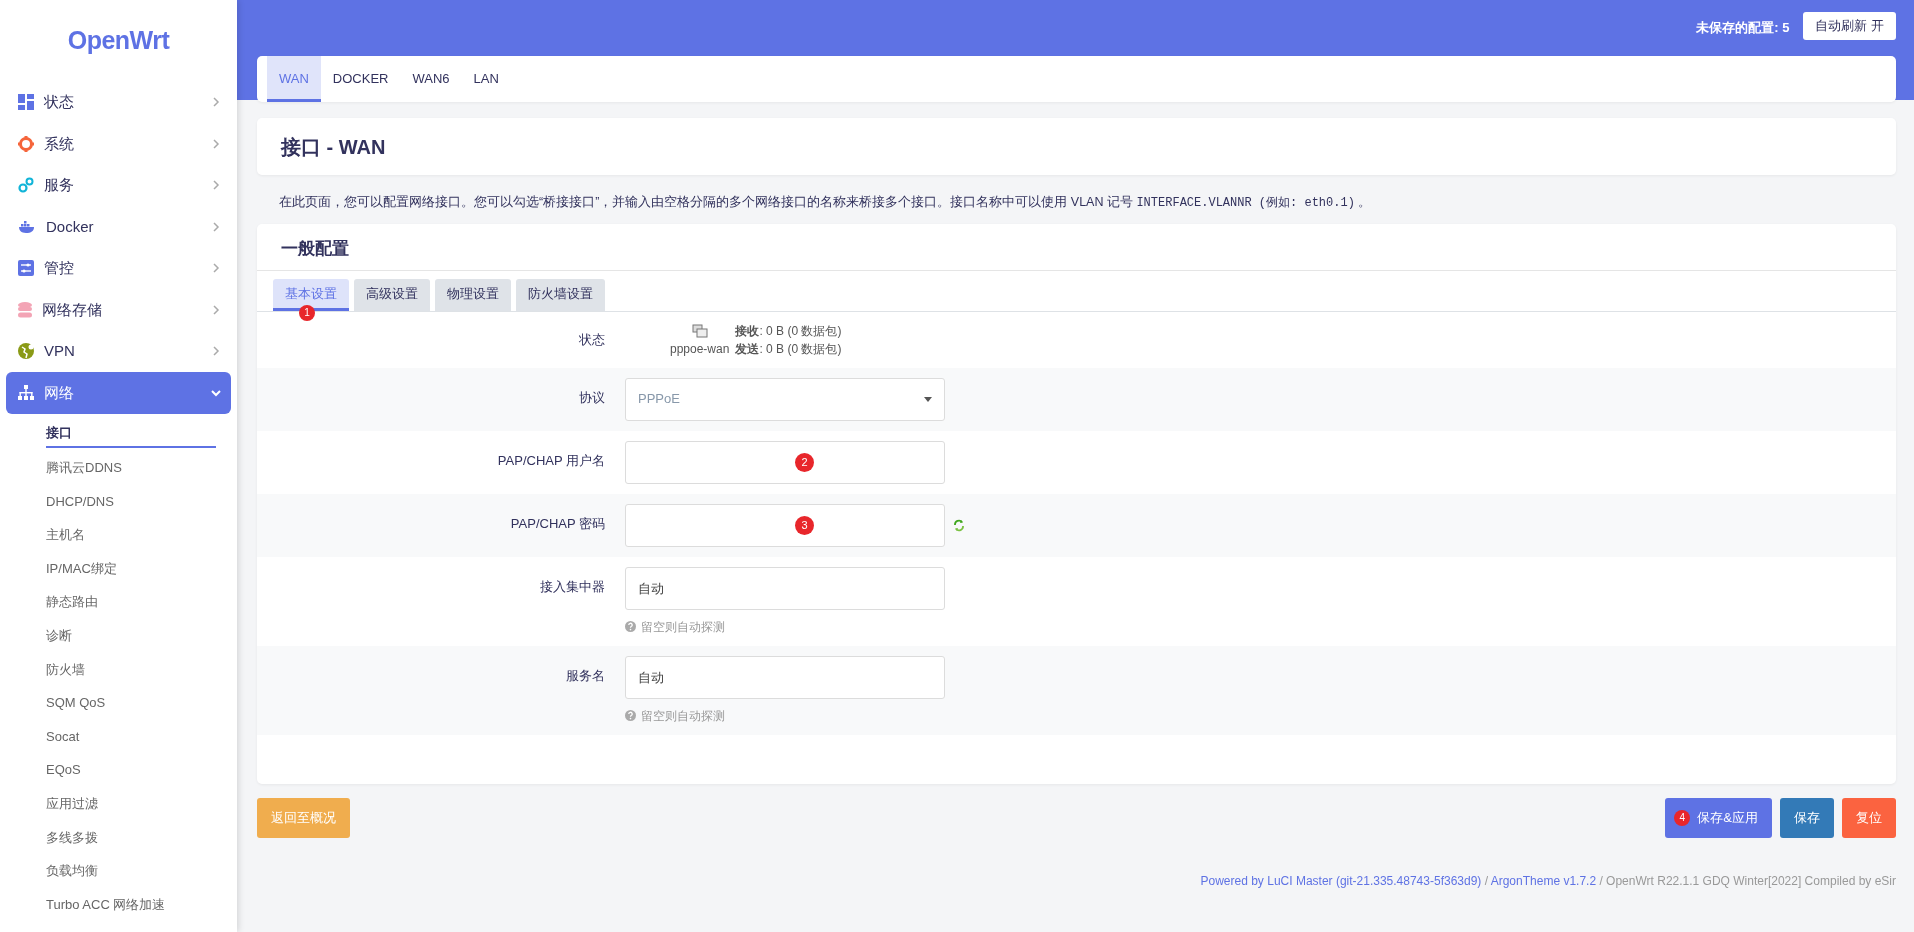  I want to click on interface-tab: LAN, so click(486, 79).